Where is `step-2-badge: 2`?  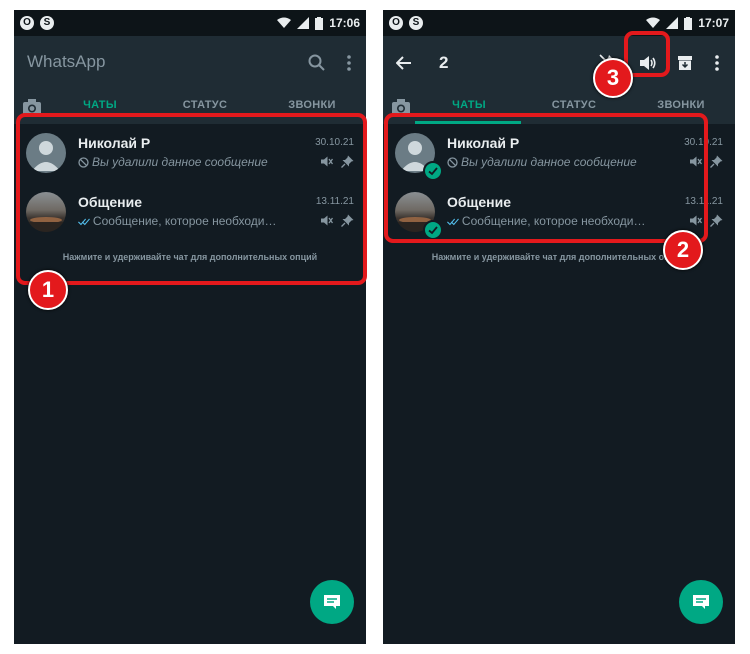 step-2-badge: 2 is located at coordinates (683, 250).